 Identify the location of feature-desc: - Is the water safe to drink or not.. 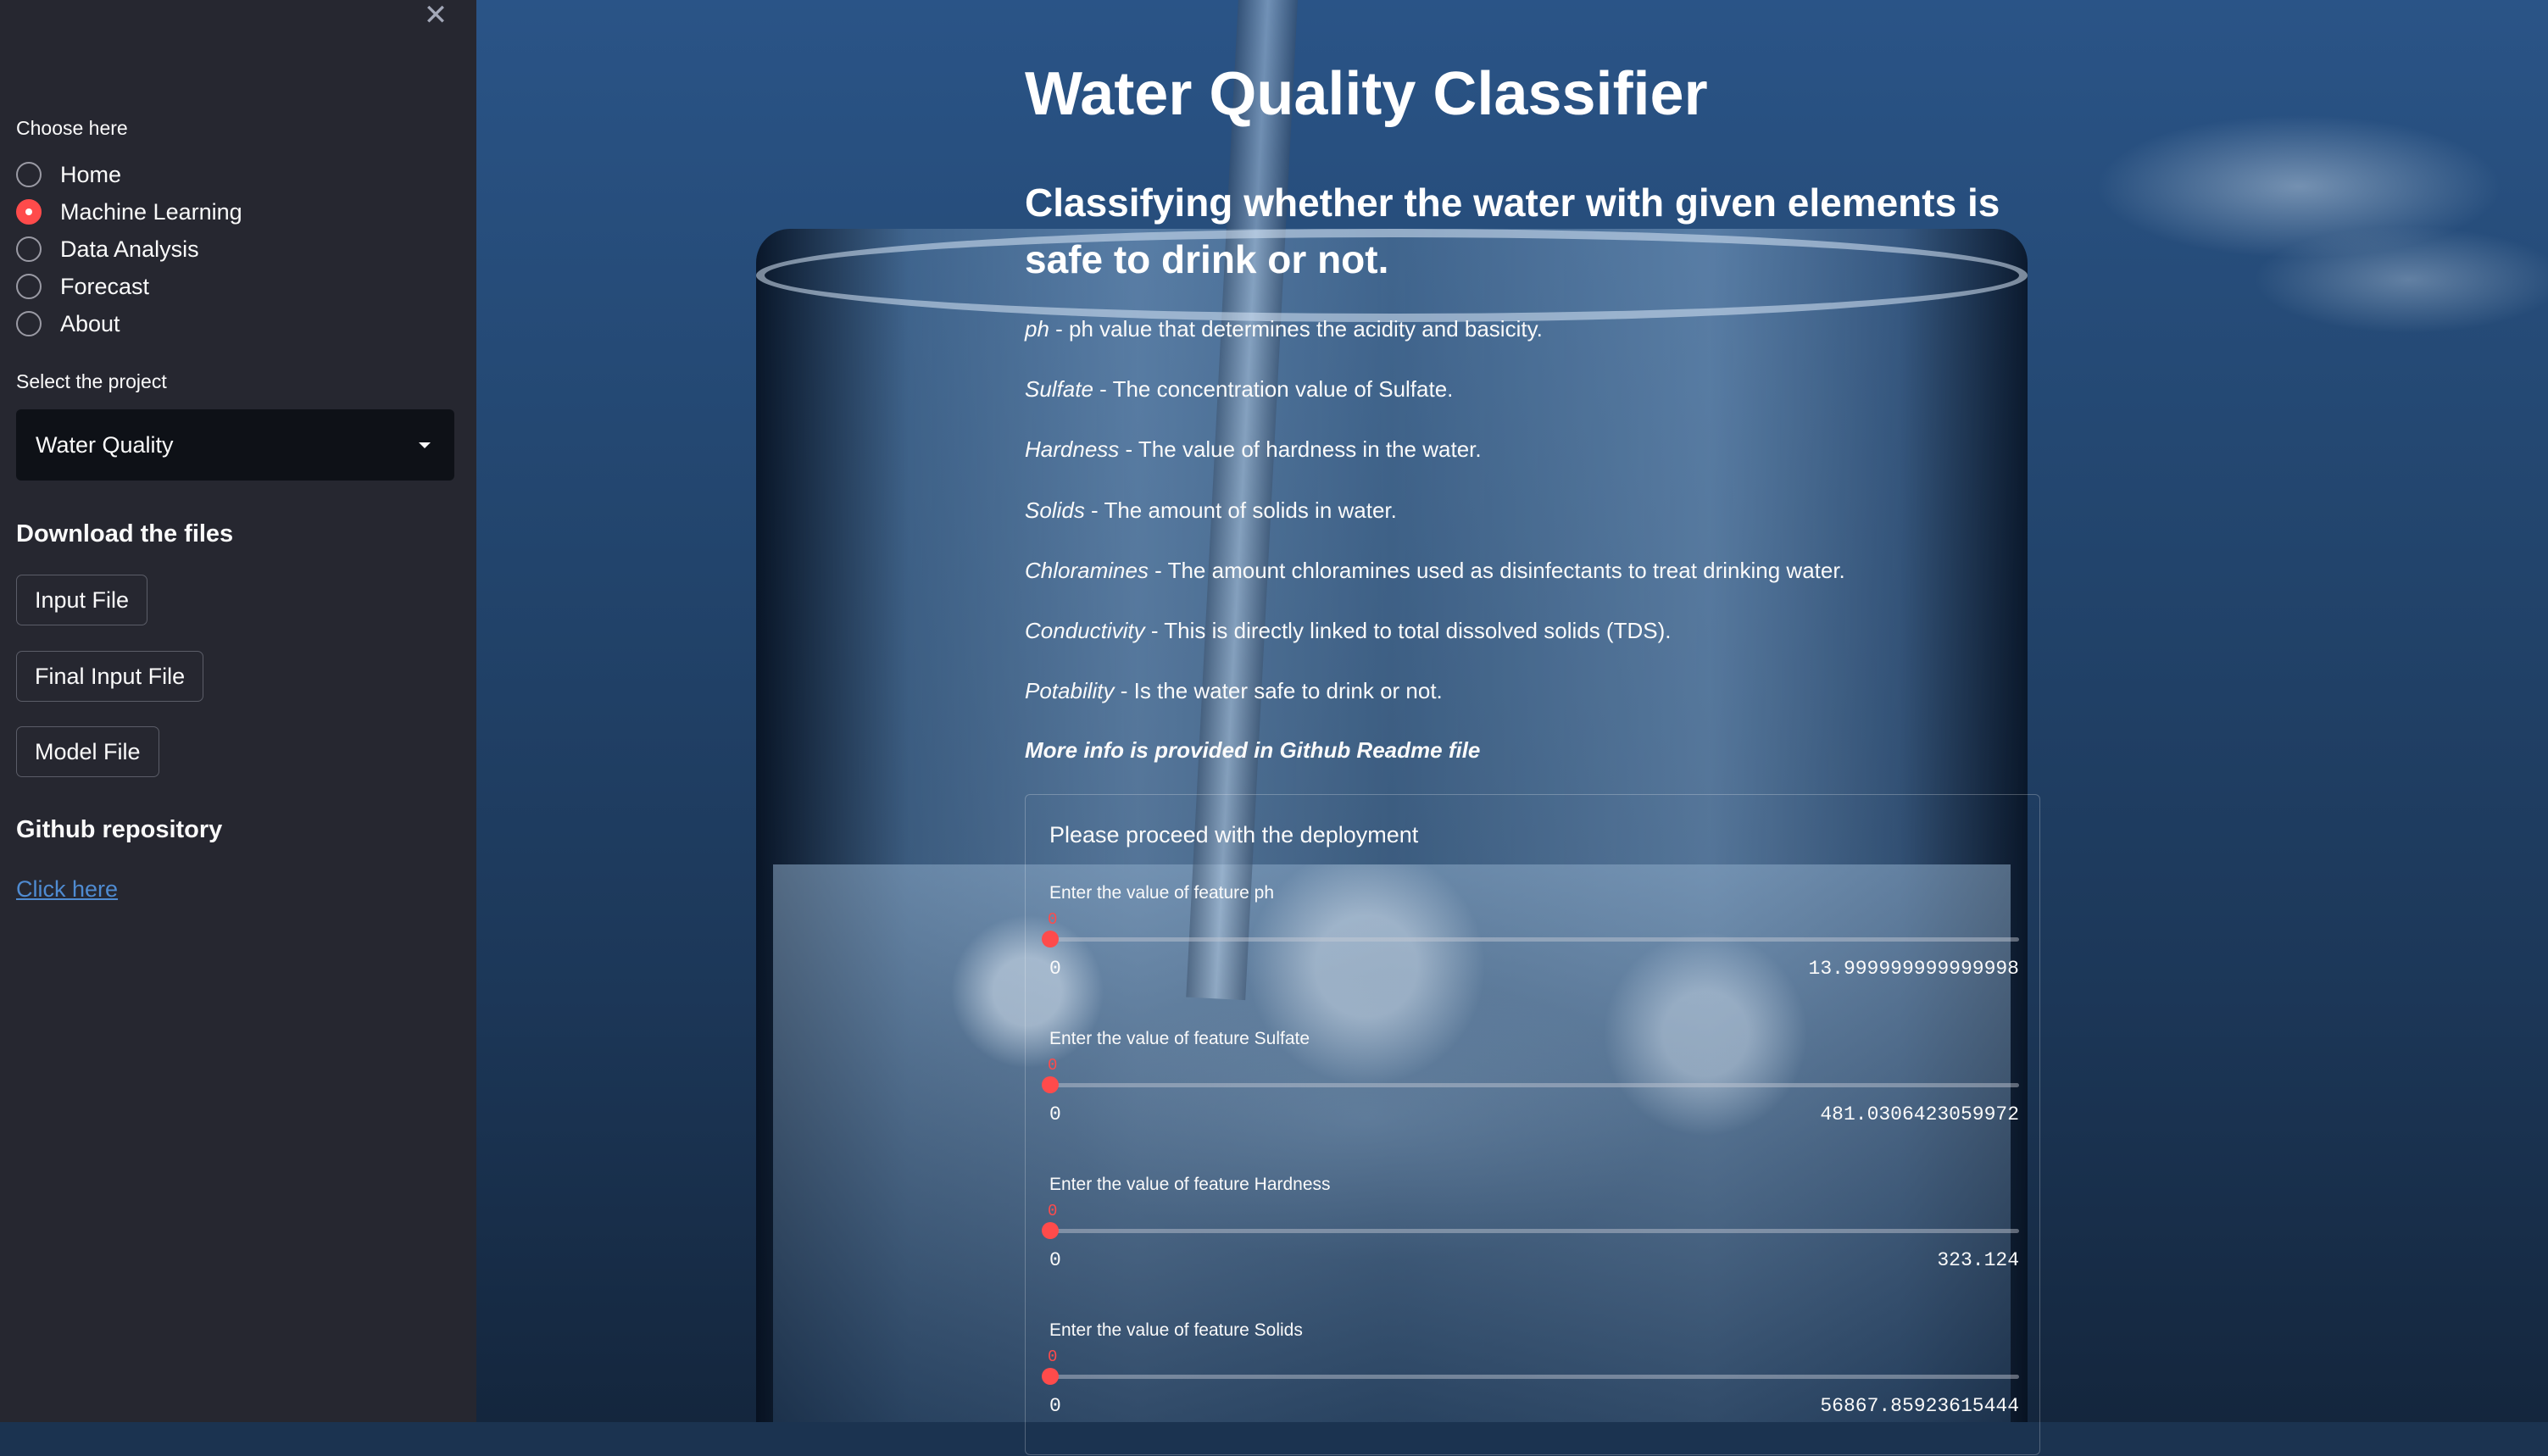
(1278, 690).